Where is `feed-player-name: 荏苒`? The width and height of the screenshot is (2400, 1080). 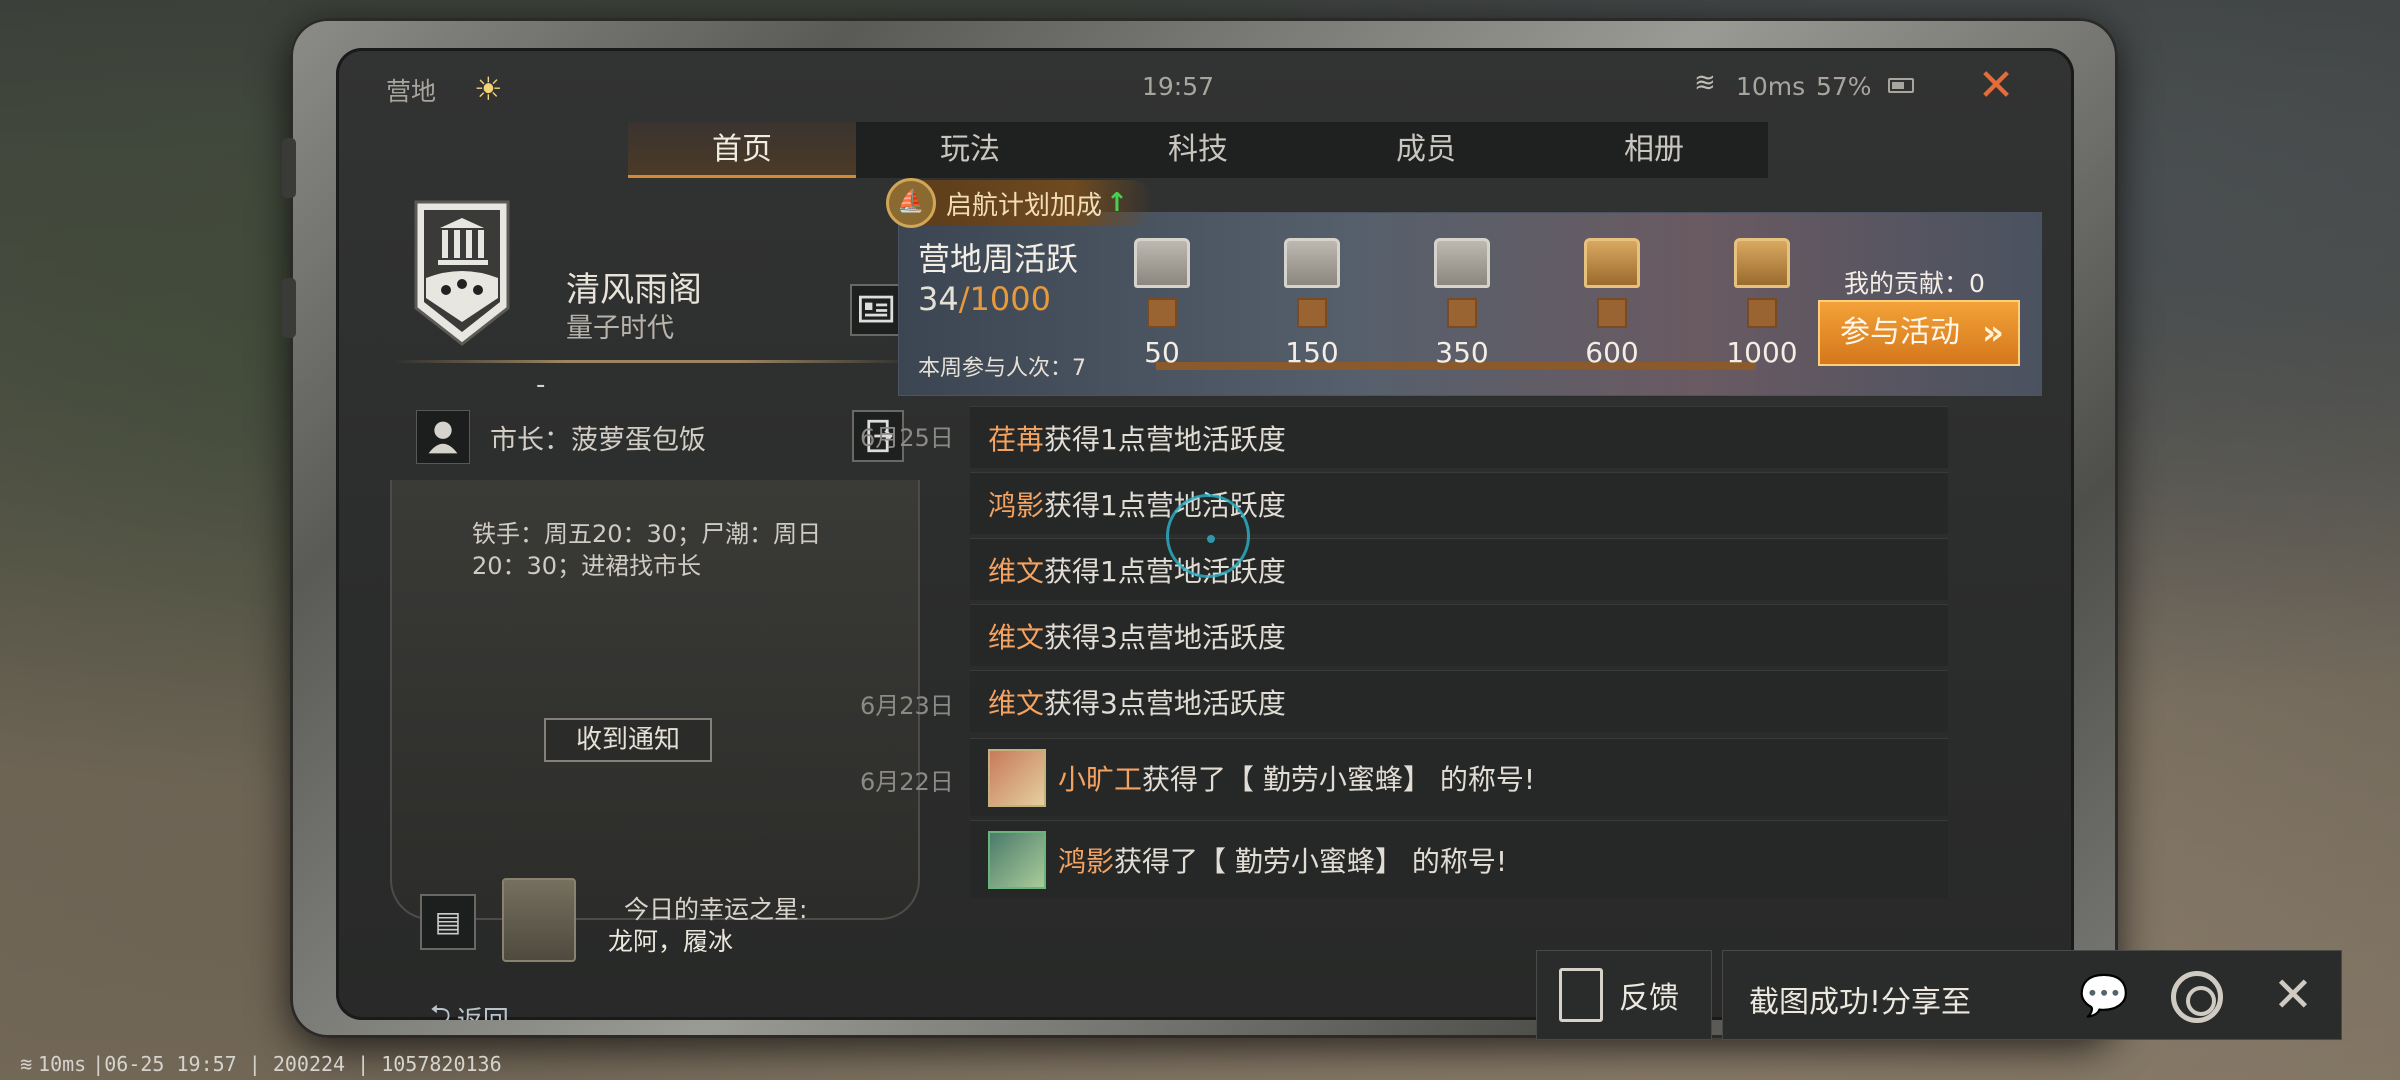
feed-player-name: 荏苒 is located at coordinates (1016, 438).